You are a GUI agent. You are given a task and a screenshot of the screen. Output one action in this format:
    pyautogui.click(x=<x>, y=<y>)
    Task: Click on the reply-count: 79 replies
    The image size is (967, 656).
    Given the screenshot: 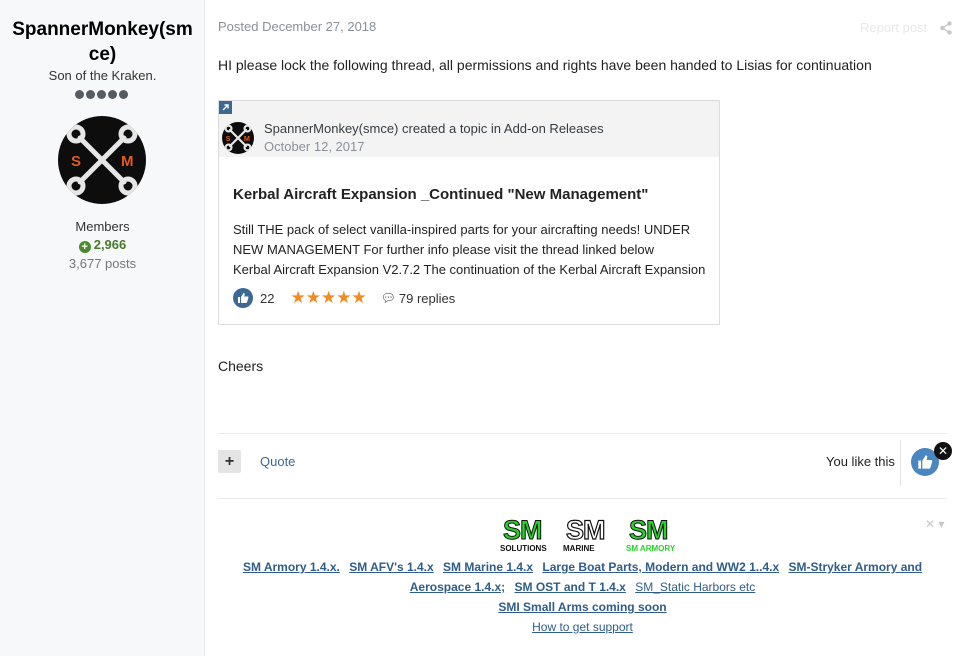 What is the action you would take?
    pyautogui.click(x=427, y=298)
    